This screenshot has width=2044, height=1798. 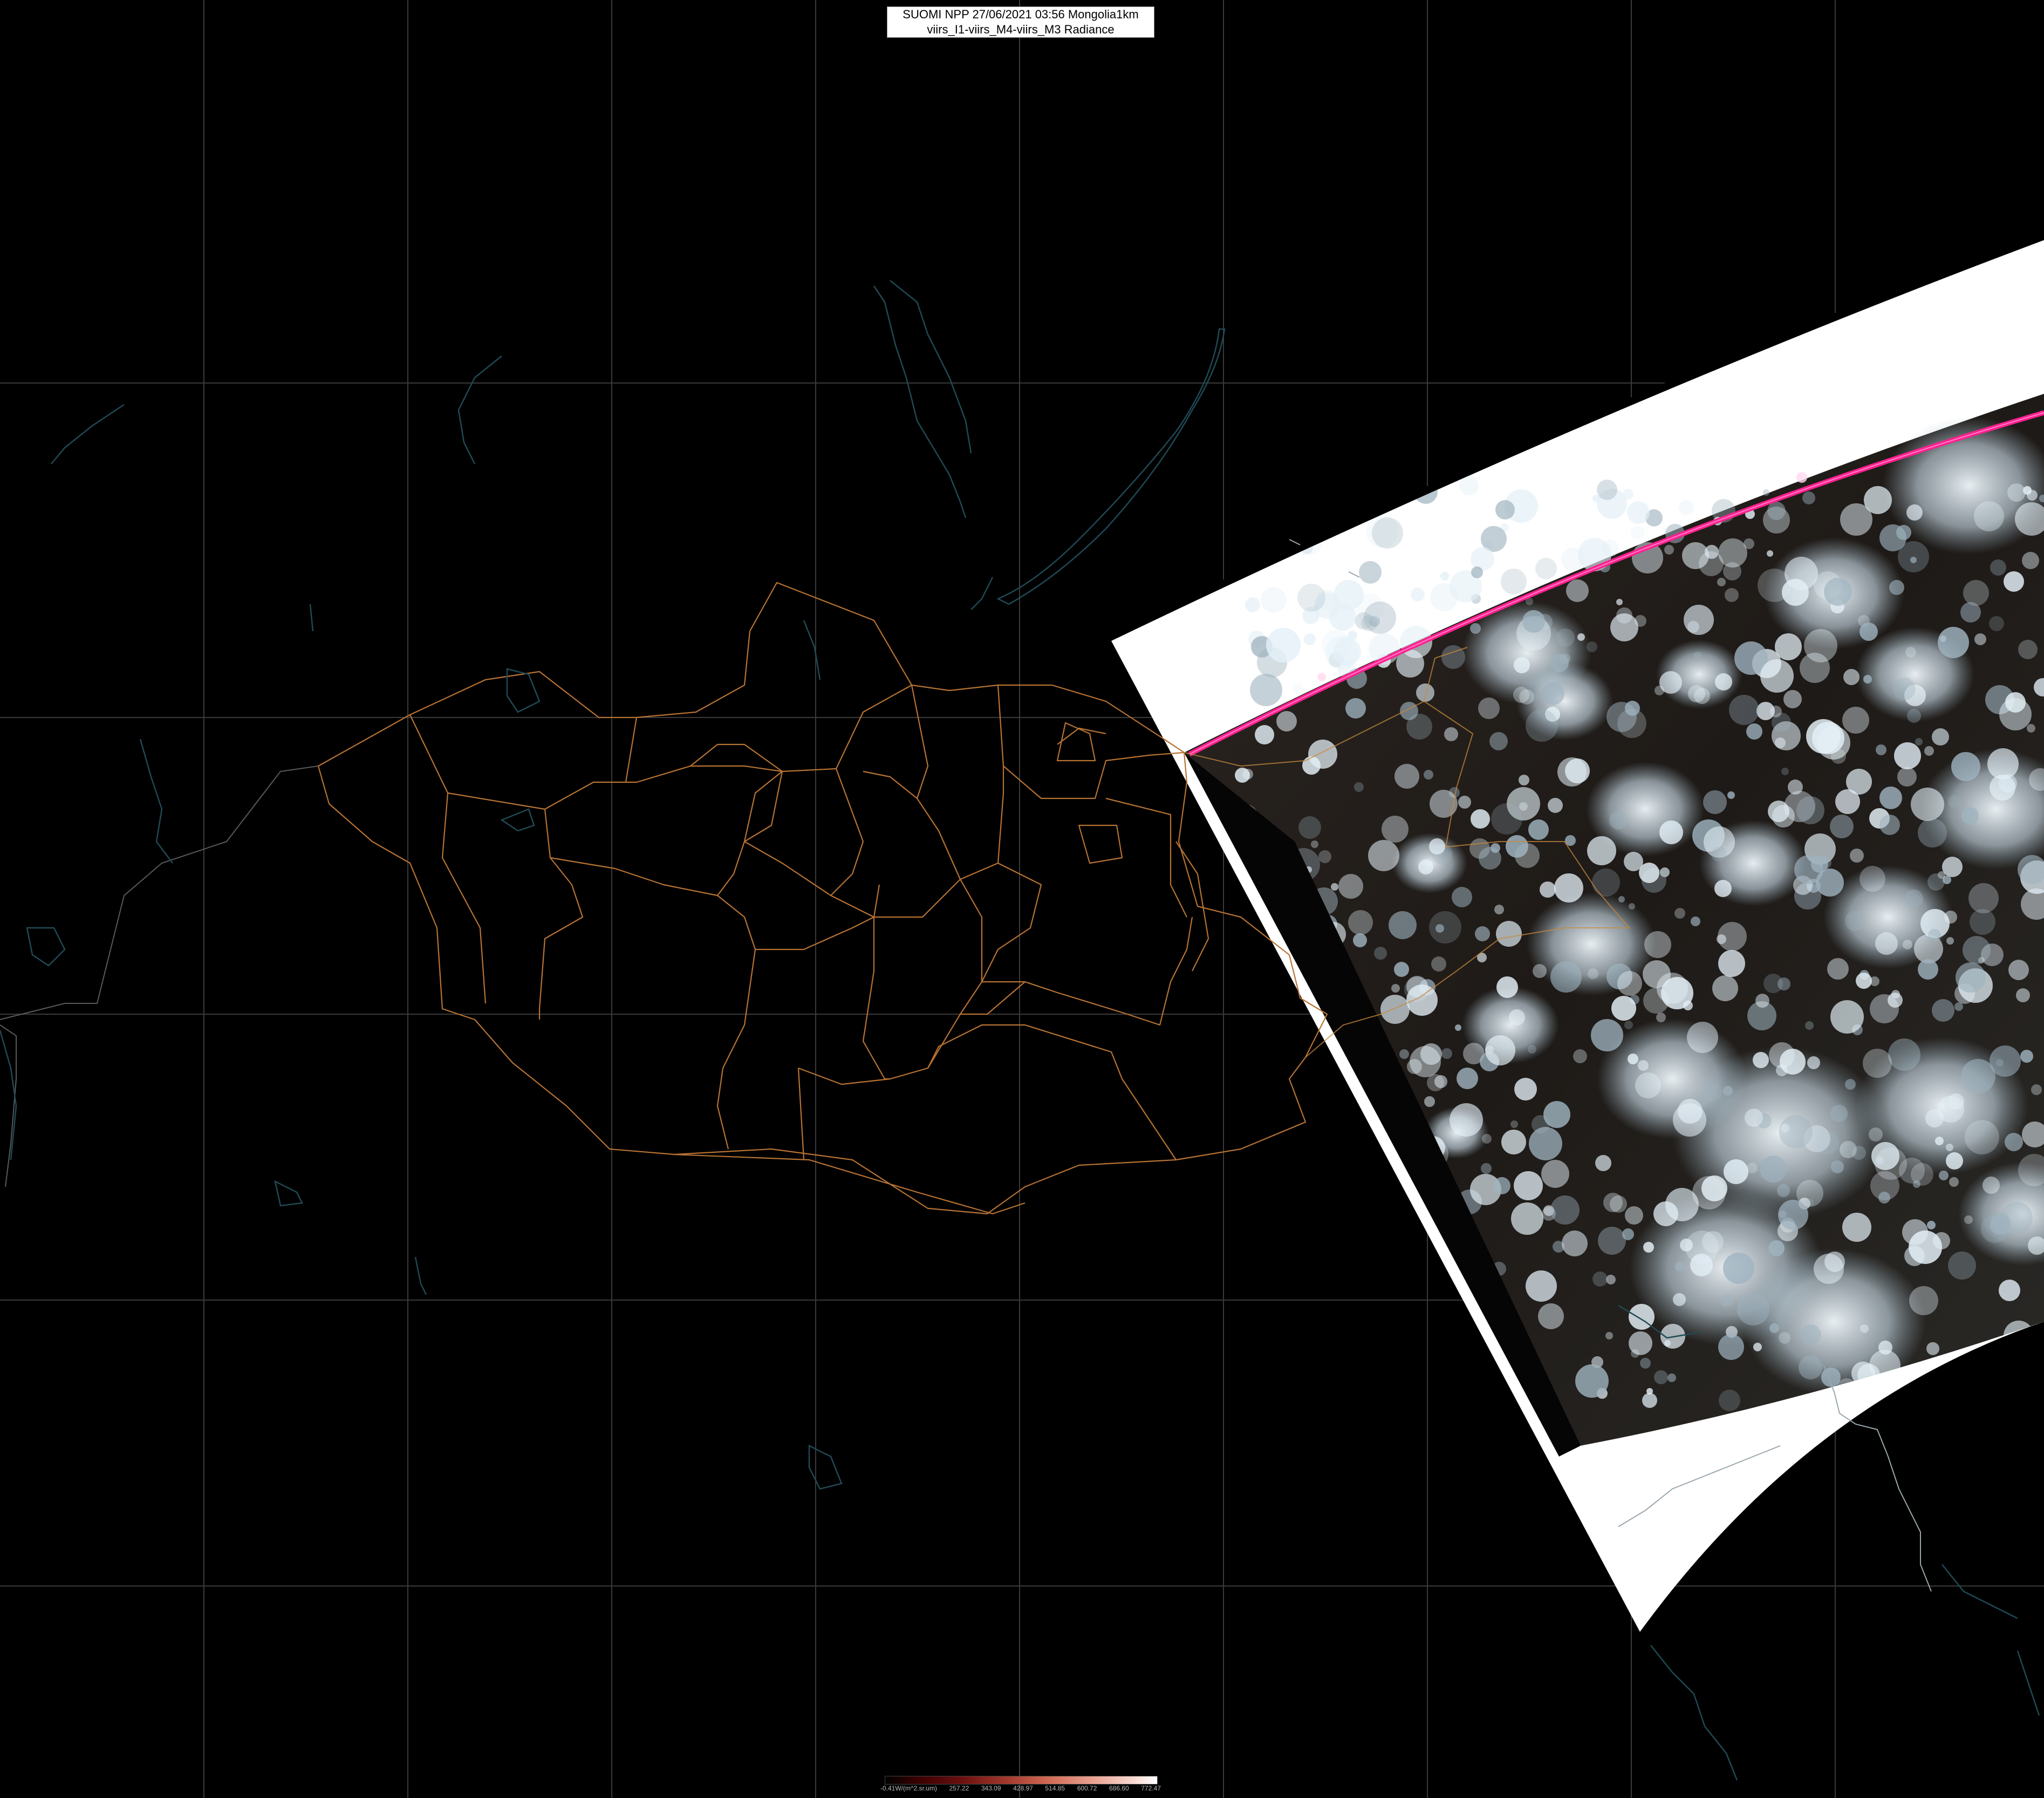 What do you see at coordinates (1151, 1788) in the screenshot?
I see `legend-label: 772.47` at bounding box center [1151, 1788].